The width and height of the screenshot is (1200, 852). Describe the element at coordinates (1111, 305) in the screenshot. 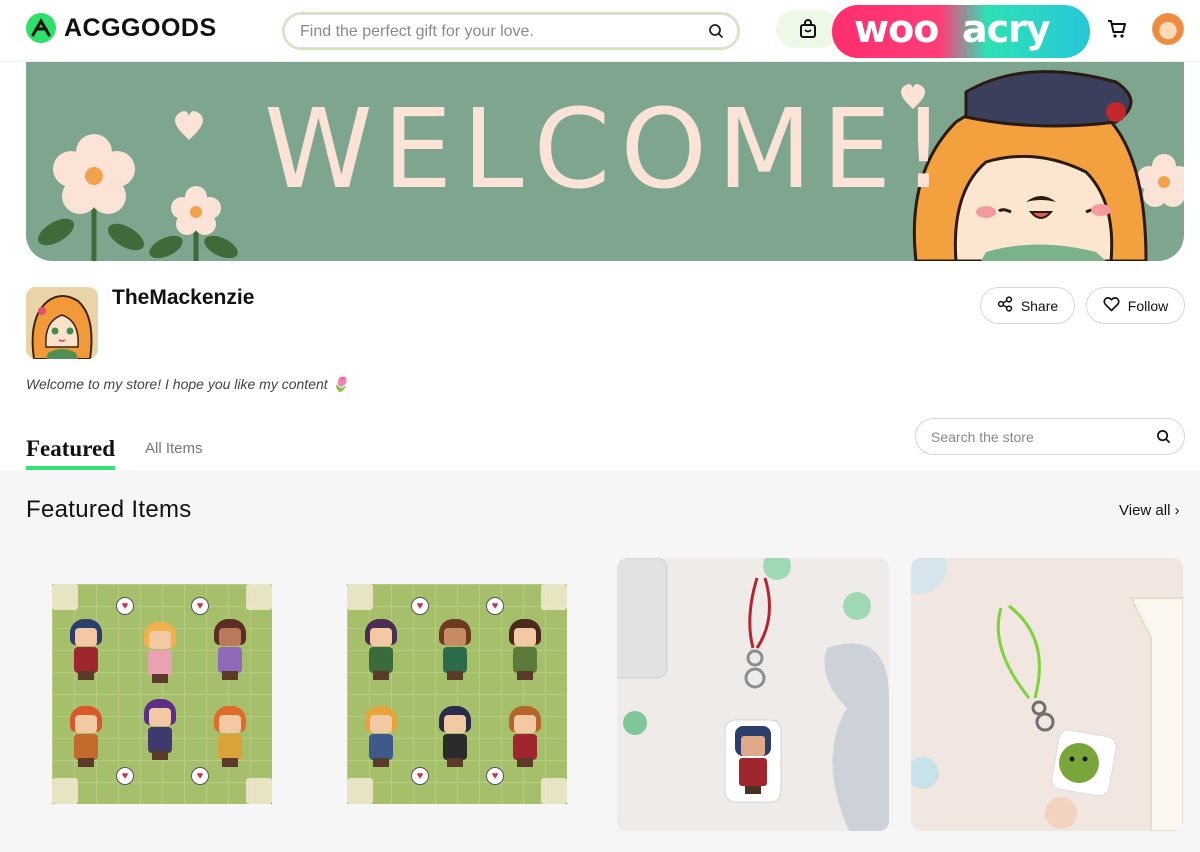

I see `heart-icon` at that location.